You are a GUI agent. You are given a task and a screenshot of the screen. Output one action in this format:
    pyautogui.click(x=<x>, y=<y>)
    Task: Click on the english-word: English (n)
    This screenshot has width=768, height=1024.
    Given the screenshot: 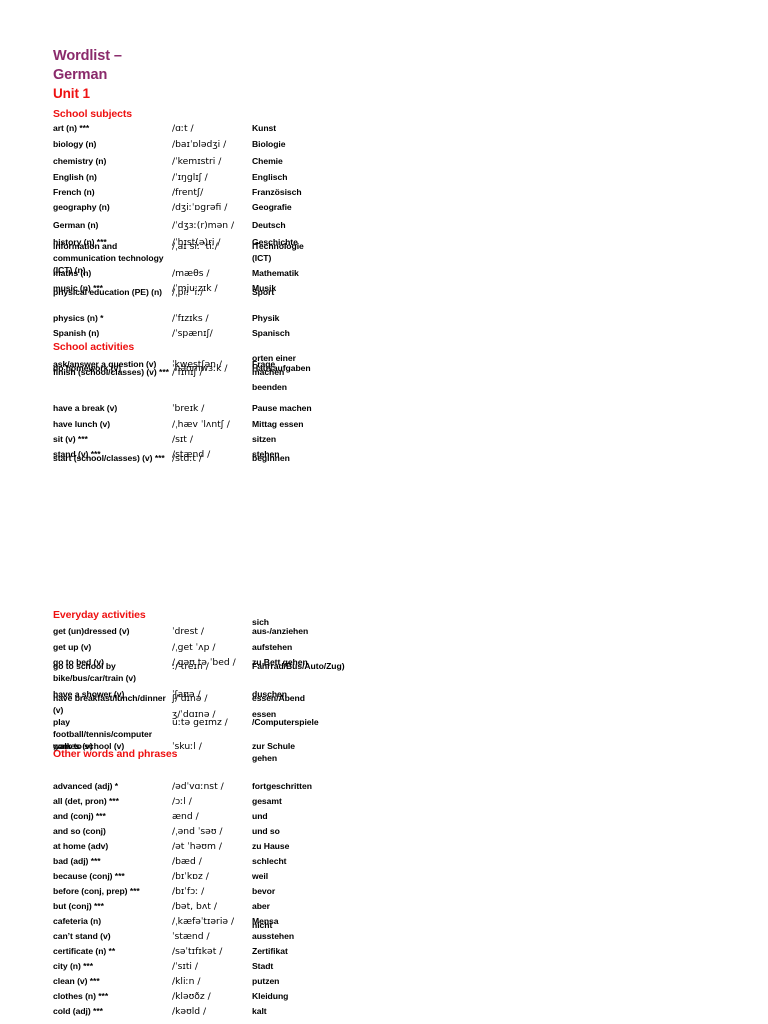 What is the action you would take?
    pyautogui.click(x=75, y=177)
    